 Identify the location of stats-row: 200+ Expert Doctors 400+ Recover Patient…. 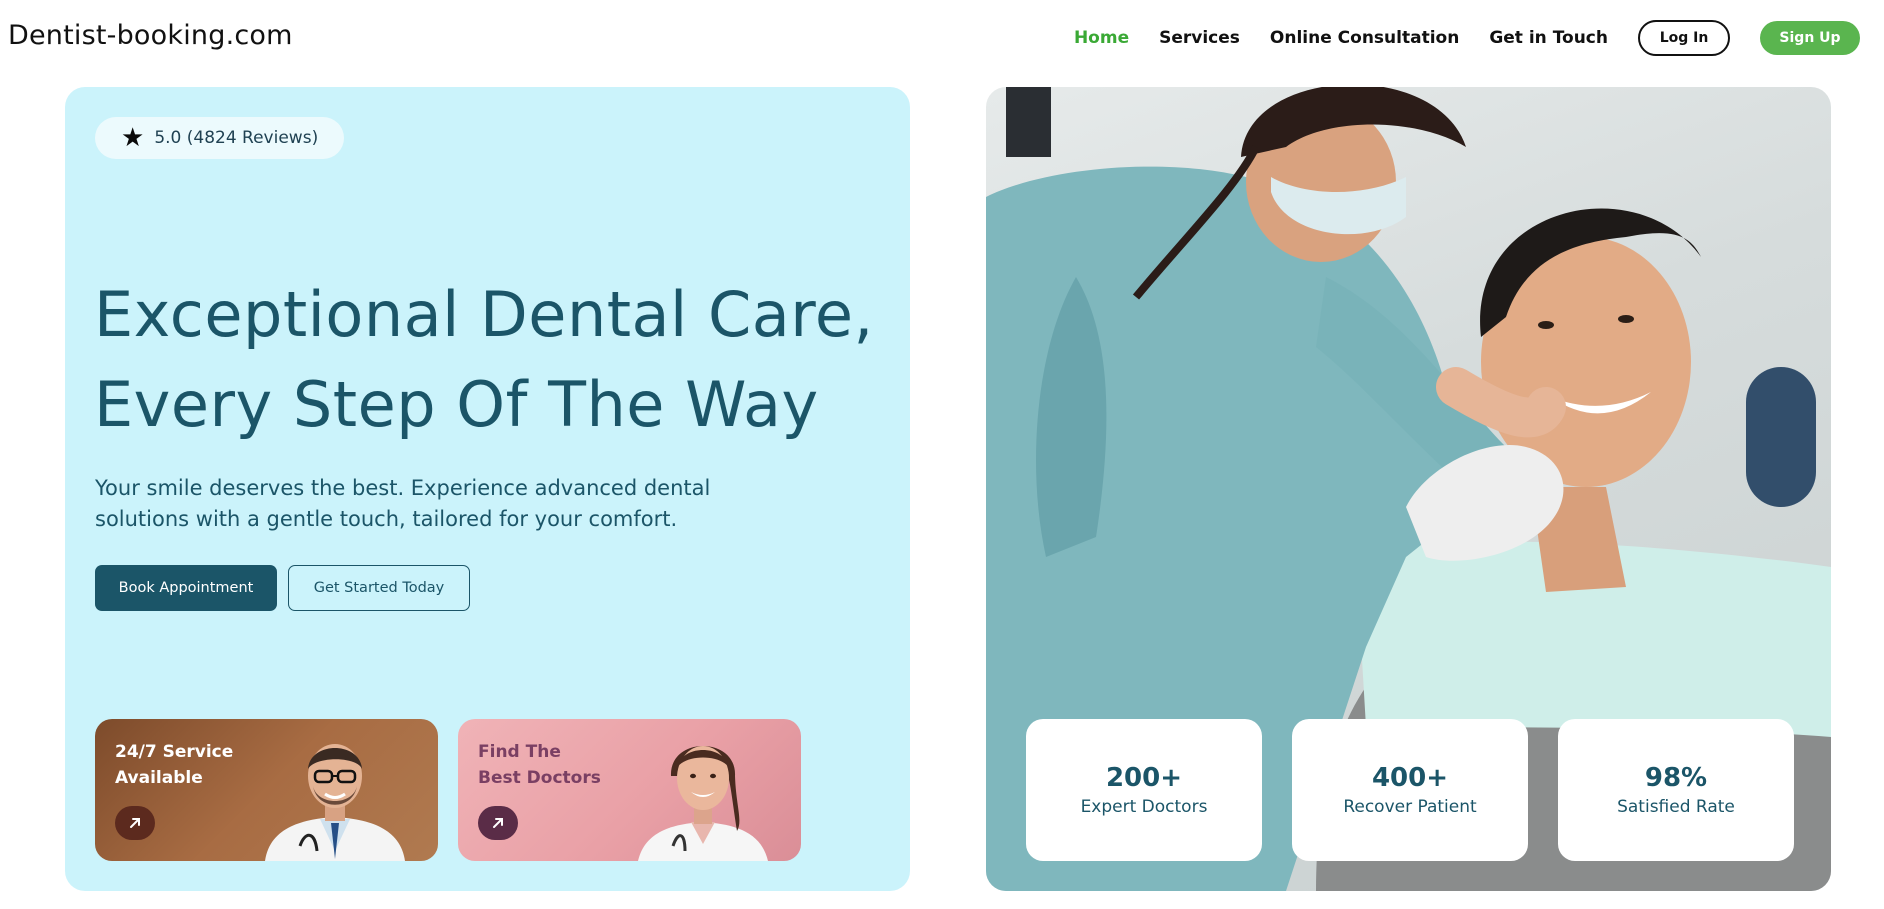
(1410, 790).